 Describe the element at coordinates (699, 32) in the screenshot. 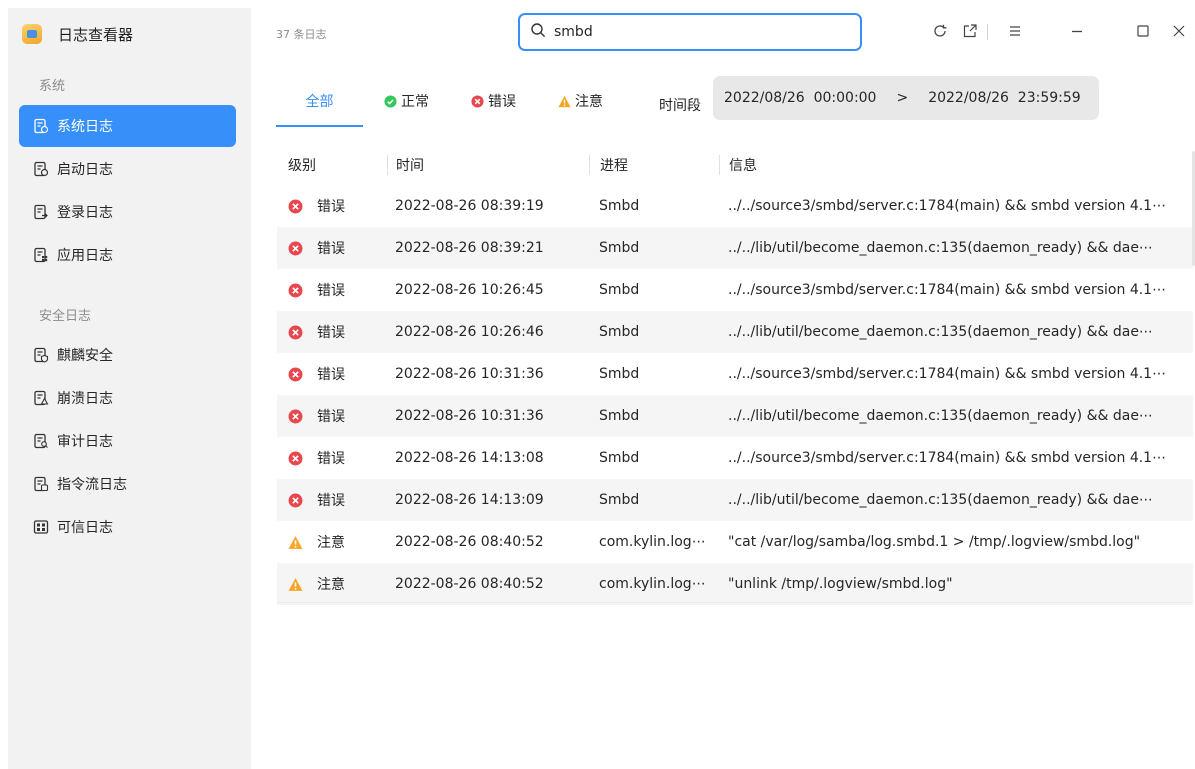

I see `search-input` at that location.